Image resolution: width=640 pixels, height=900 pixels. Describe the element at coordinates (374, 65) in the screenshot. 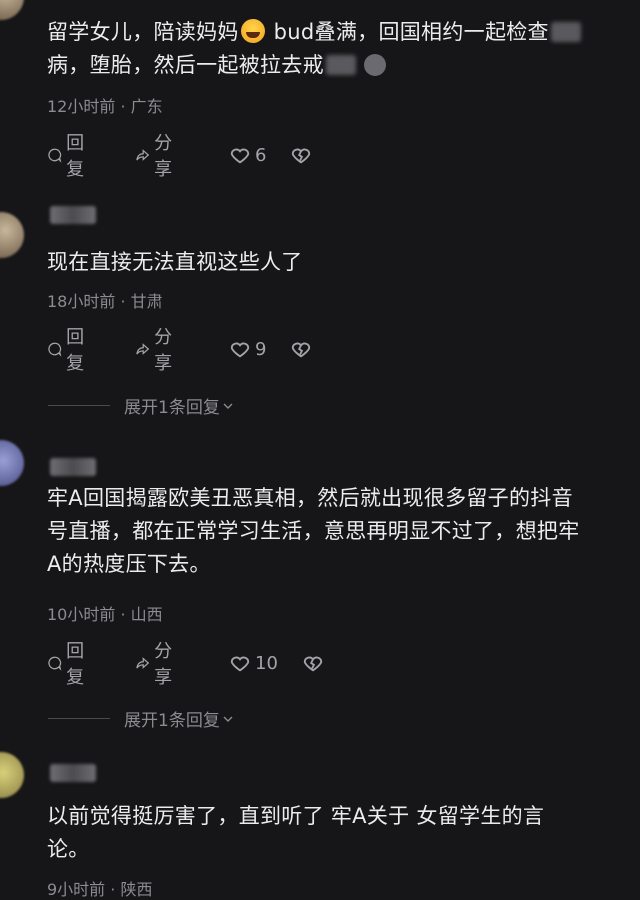

I see `grimace-emoji-icon` at that location.